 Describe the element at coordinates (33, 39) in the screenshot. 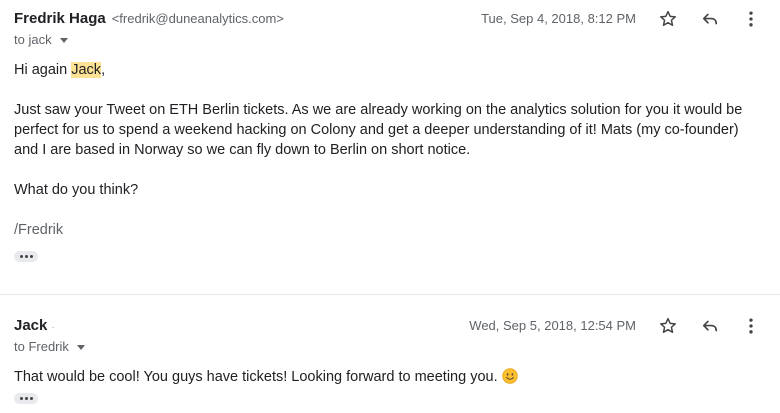

I see `recipients-label: to jack` at that location.